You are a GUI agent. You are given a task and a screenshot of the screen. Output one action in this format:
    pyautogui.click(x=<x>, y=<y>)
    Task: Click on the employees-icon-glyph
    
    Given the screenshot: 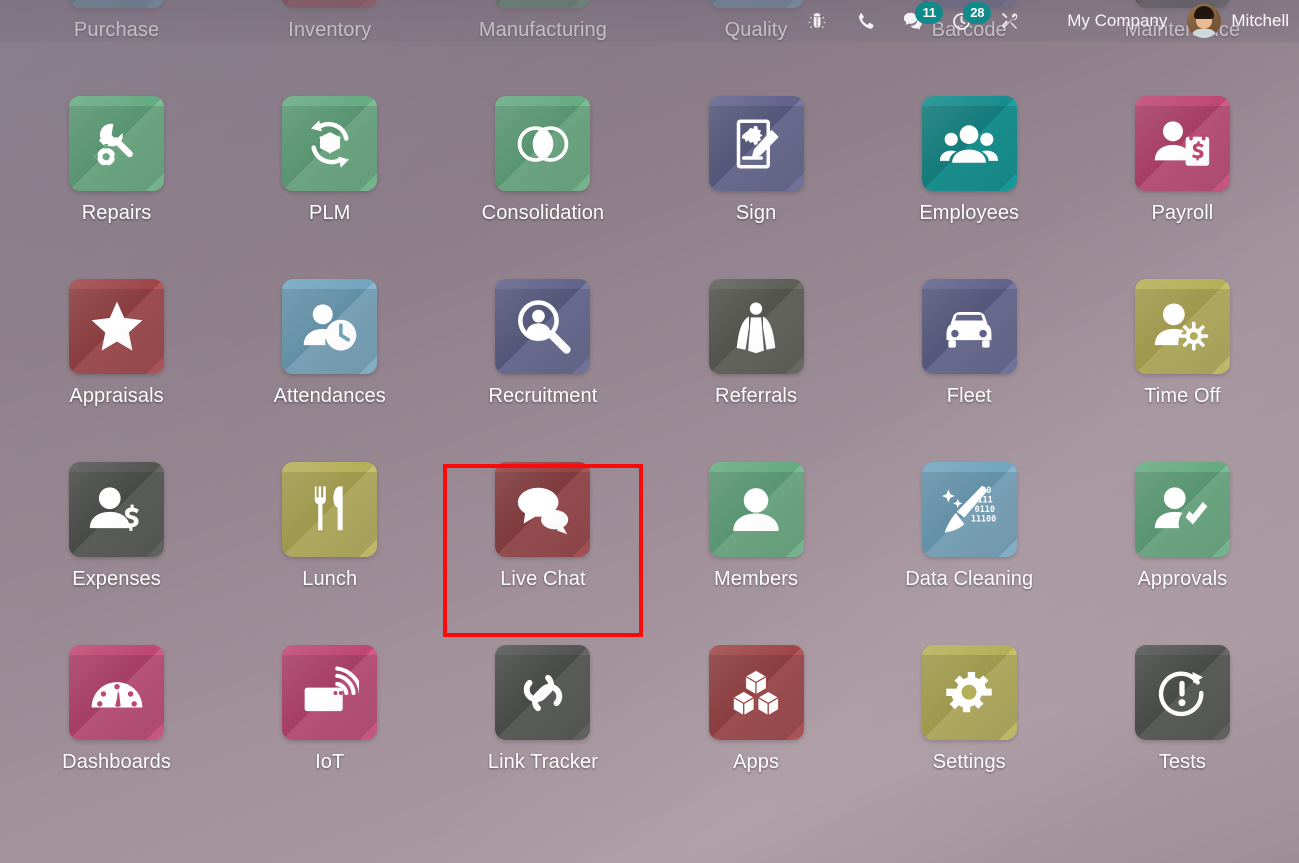 What is the action you would take?
    pyautogui.click(x=969, y=143)
    